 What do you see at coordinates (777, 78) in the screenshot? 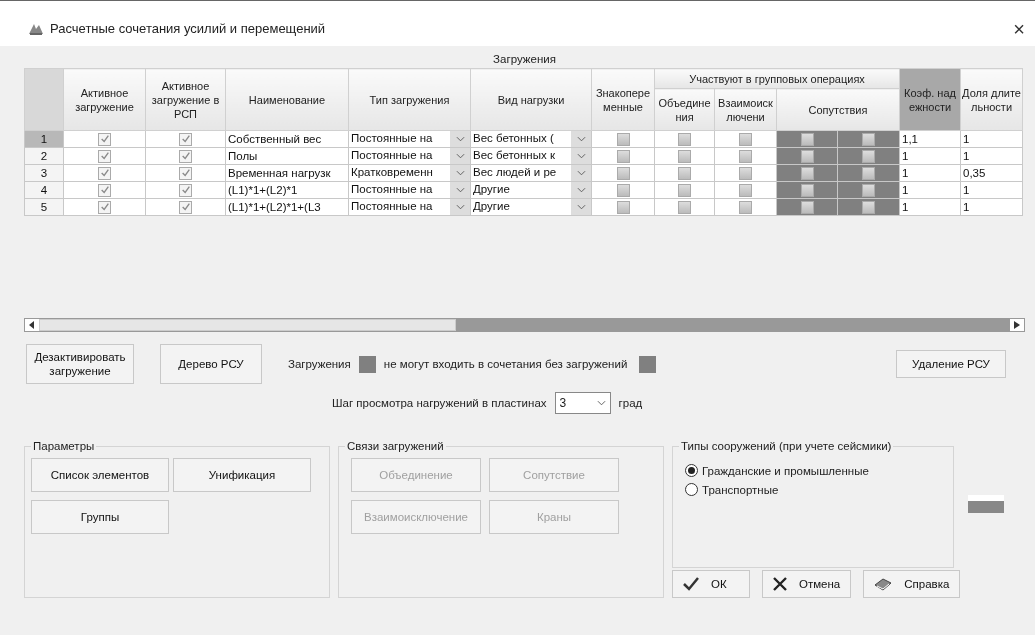
I see `column-group-header: Участвуют в групповых операциях` at bounding box center [777, 78].